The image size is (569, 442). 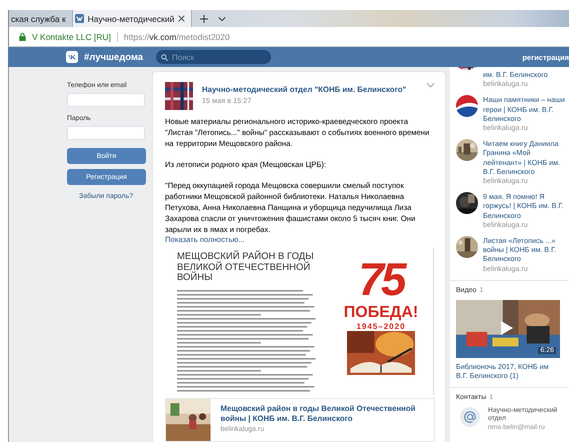 What do you see at coordinates (381, 313) in the screenshot?
I see `victory-slogan: ПОБЕДА!` at bounding box center [381, 313].